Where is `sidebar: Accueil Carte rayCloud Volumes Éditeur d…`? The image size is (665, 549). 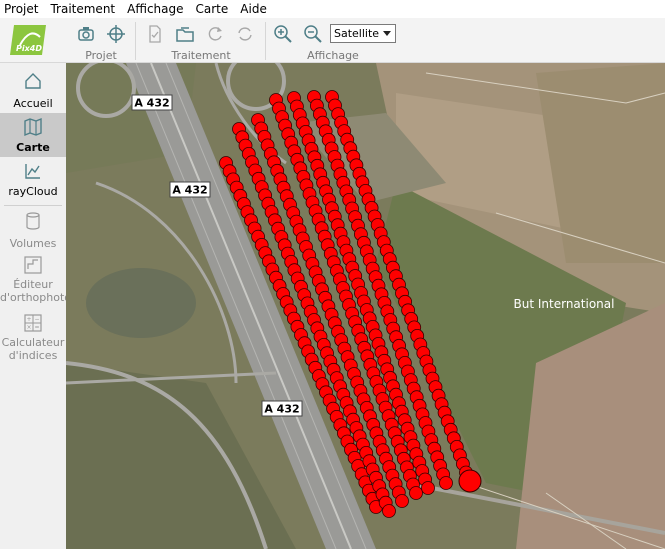 sidebar: Accueil Carte rayCloud Volumes Éditeur d… is located at coordinates (36, 306).